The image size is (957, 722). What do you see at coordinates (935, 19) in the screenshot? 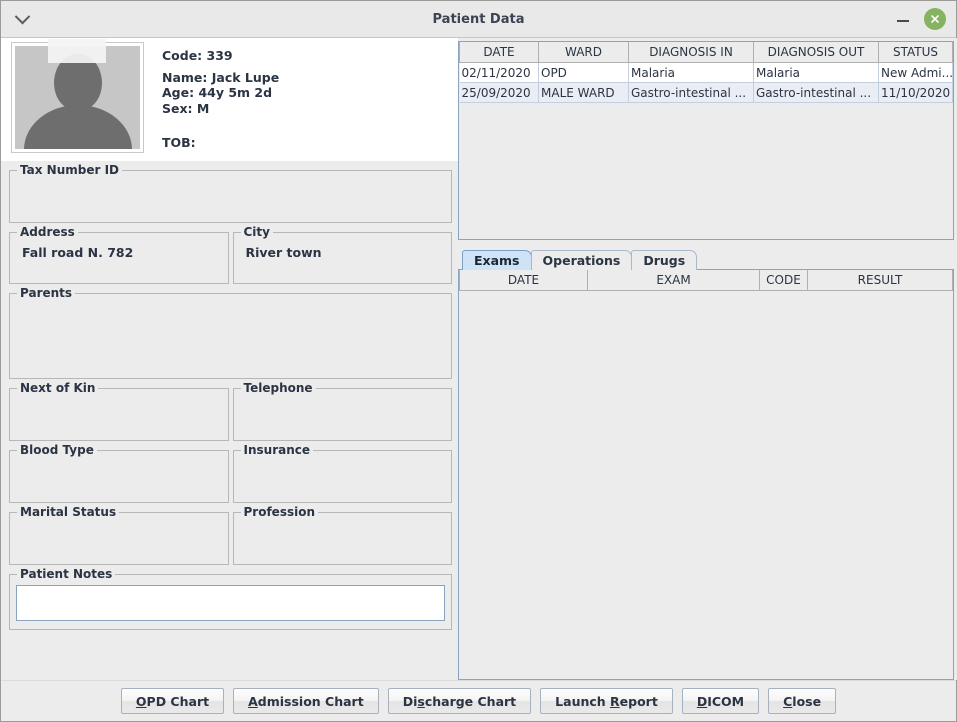
I see `close-button` at bounding box center [935, 19].